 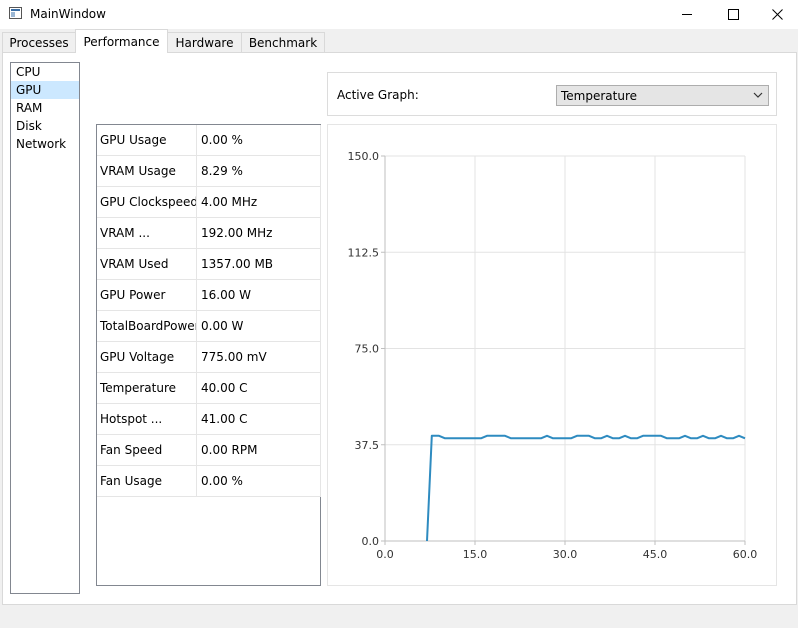 What do you see at coordinates (237, 233) in the screenshot?
I see `stat-value: 192.00 MHz` at bounding box center [237, 233].